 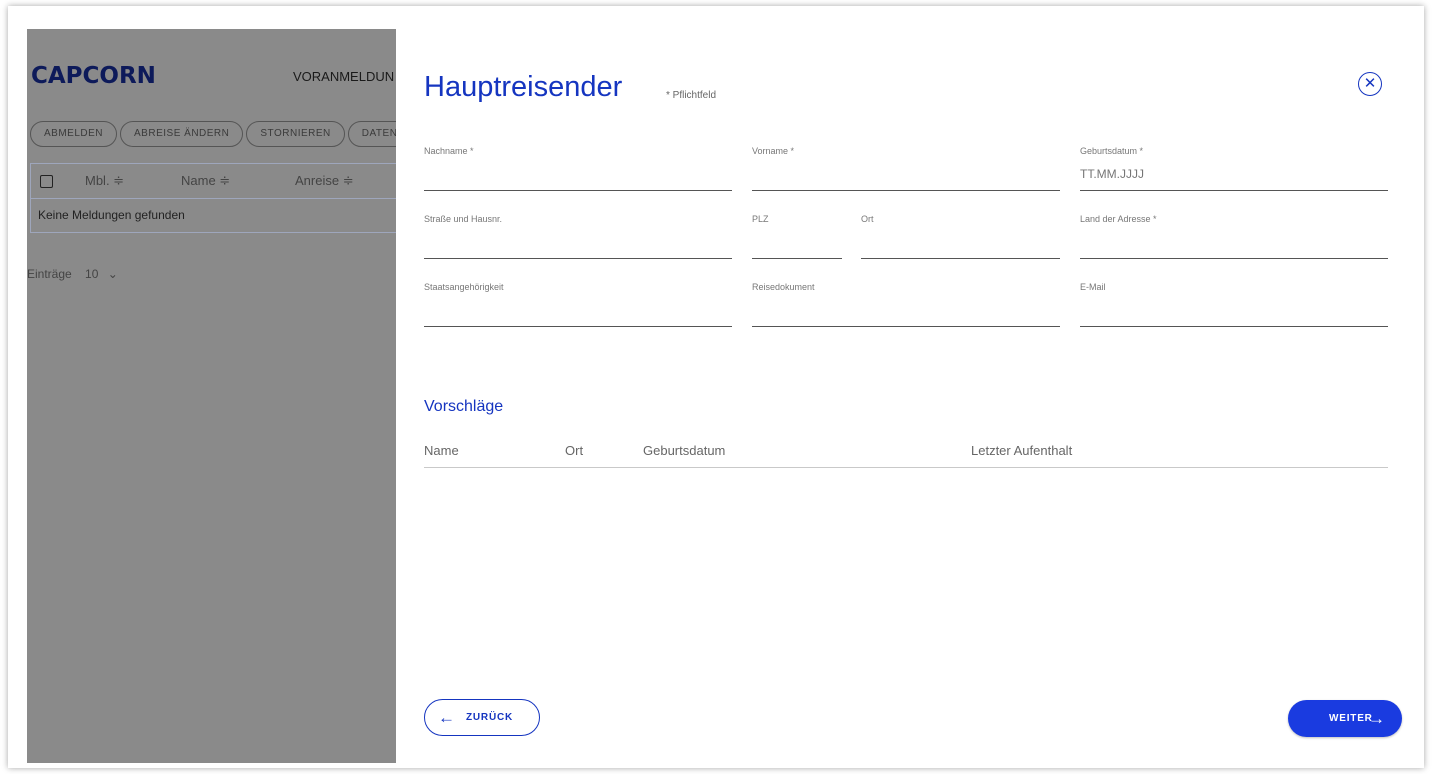 I want to click on table-header: Mbl. ≑ Name ≑ Anreise ≑, so click(x=213, y=181).